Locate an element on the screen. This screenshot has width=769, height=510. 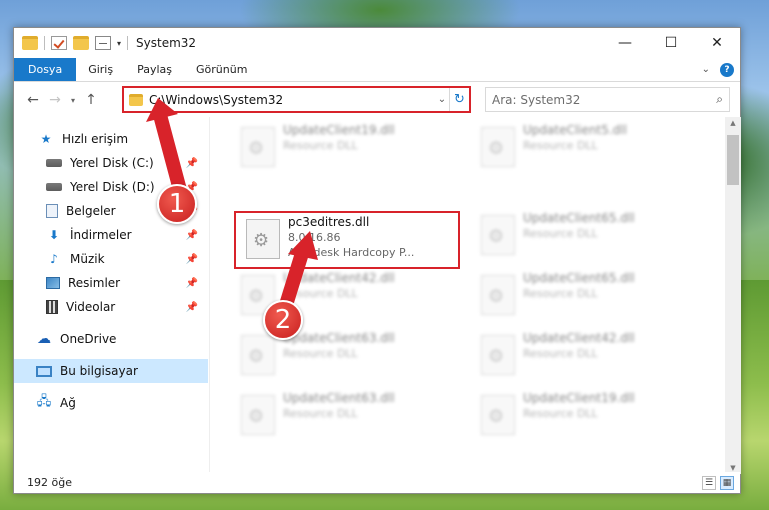
arrow-to-address-bar is located at coordinates (170, 152).